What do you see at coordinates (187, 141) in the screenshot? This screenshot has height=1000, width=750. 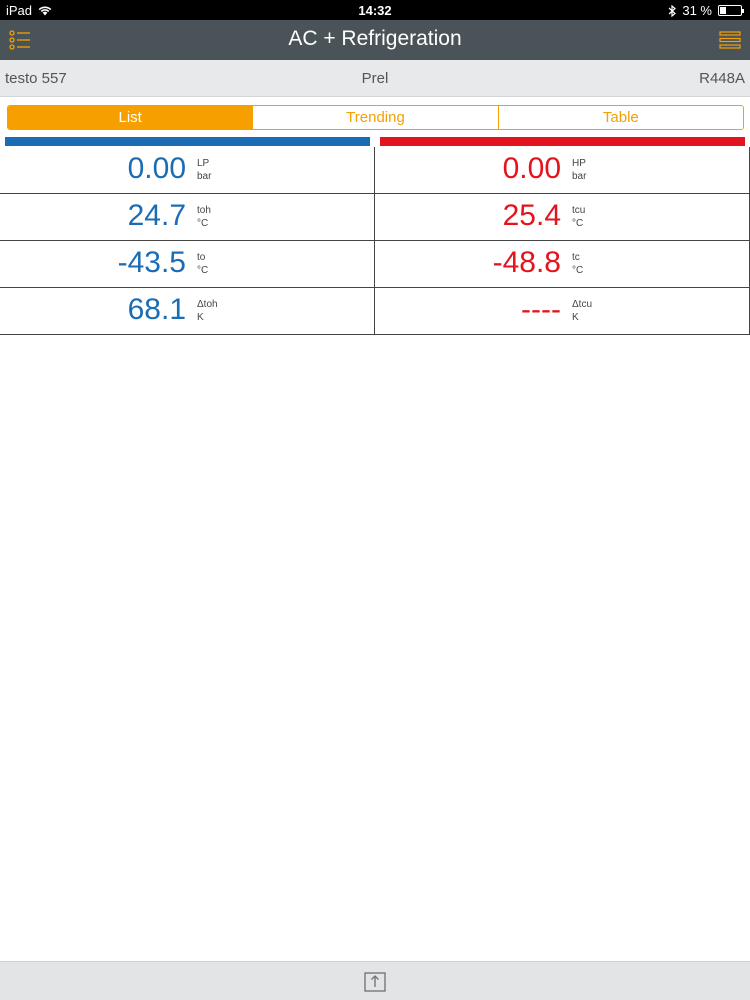 I see `low-side-bar` at bounding box center [187, 141].